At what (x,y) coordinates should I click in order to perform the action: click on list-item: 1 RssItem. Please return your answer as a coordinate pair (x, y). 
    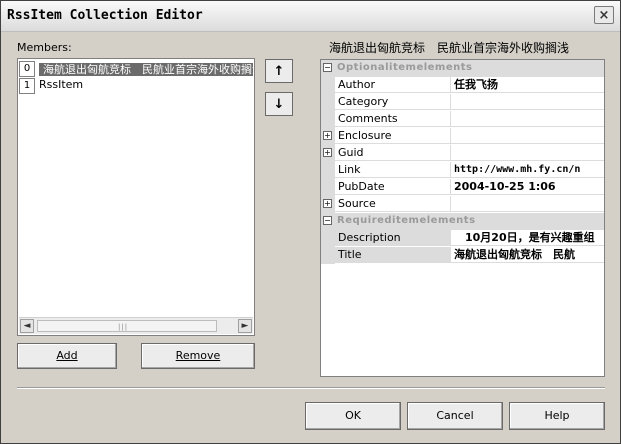
    Looking at the image, I should click on (136, 86).